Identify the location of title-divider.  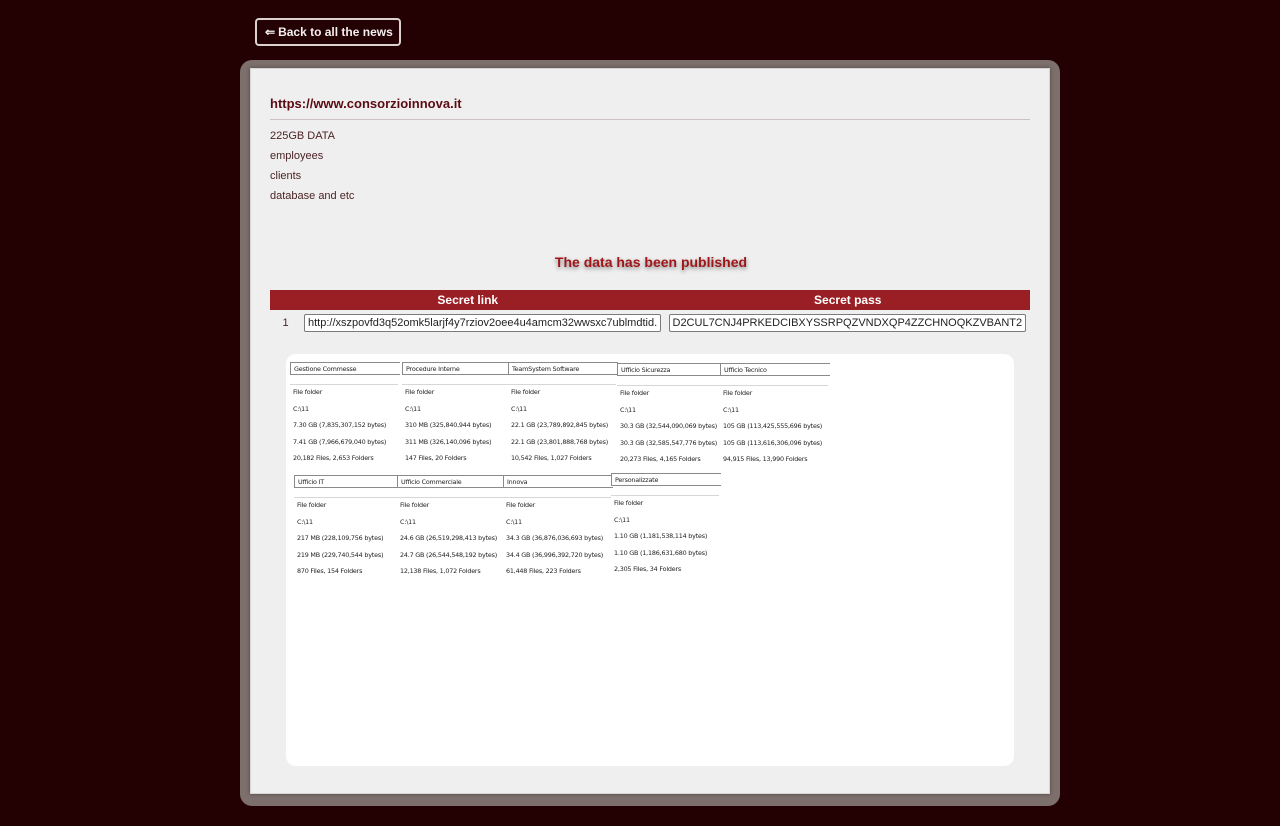
(650, 119).